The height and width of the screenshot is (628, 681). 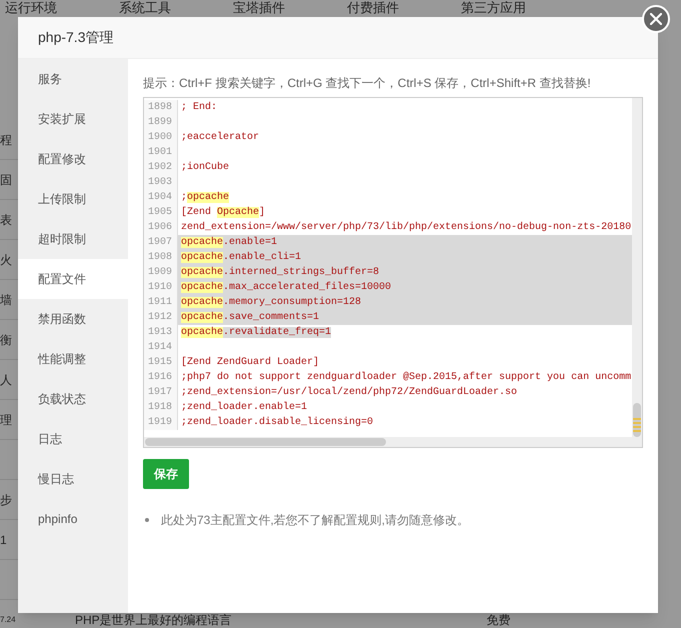 I want to click on table-cell-text: 理, so click(x=6, y=420).